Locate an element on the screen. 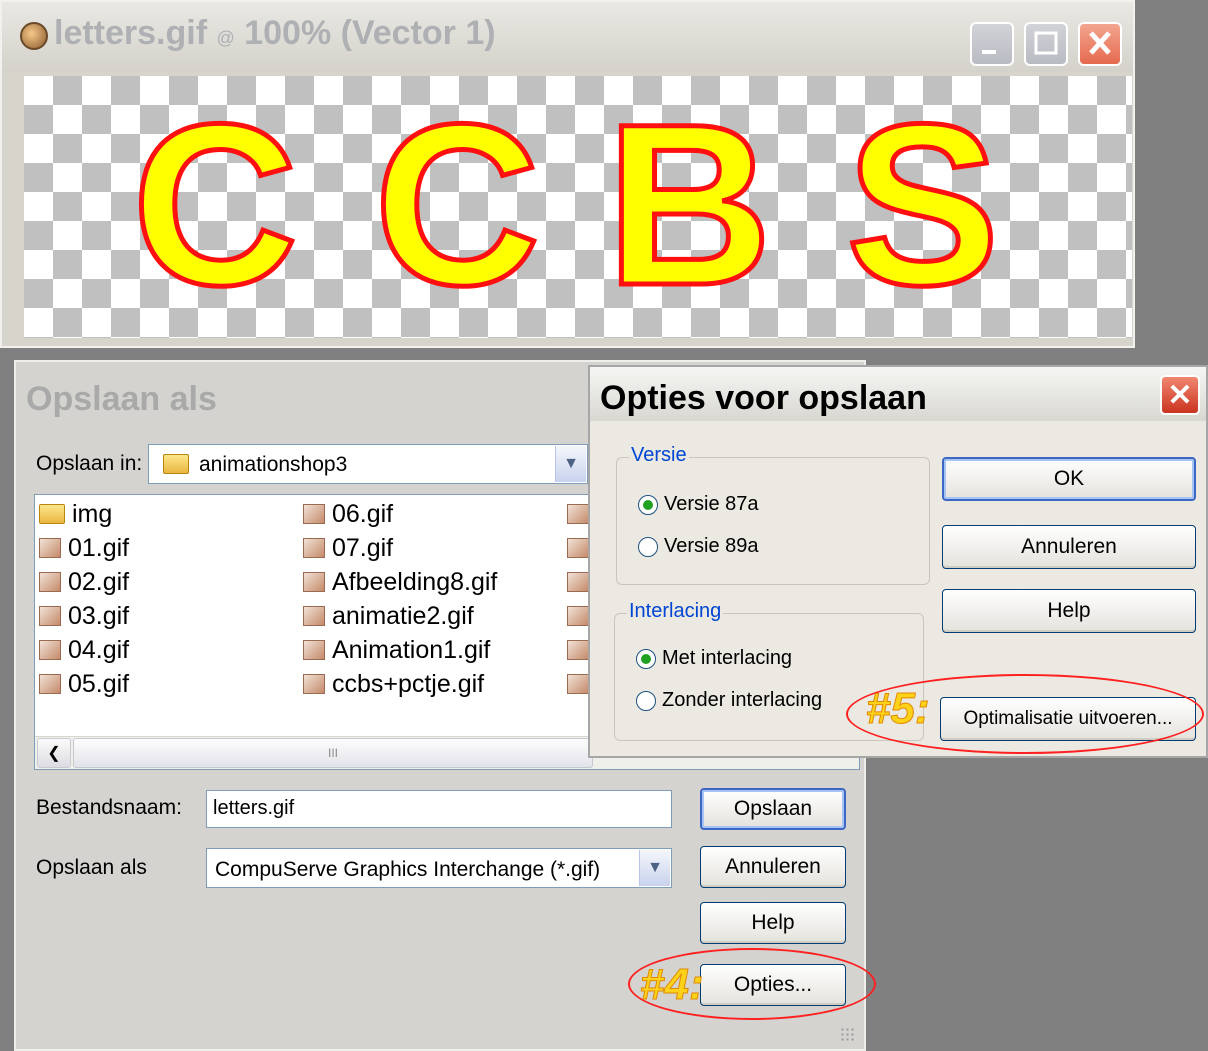 Image resolution: width=1208 pixels, height=1051 pixels. image-window-titlebar: letters.gif @ 100% (Vector 1) is located at coordinates (567, 37).